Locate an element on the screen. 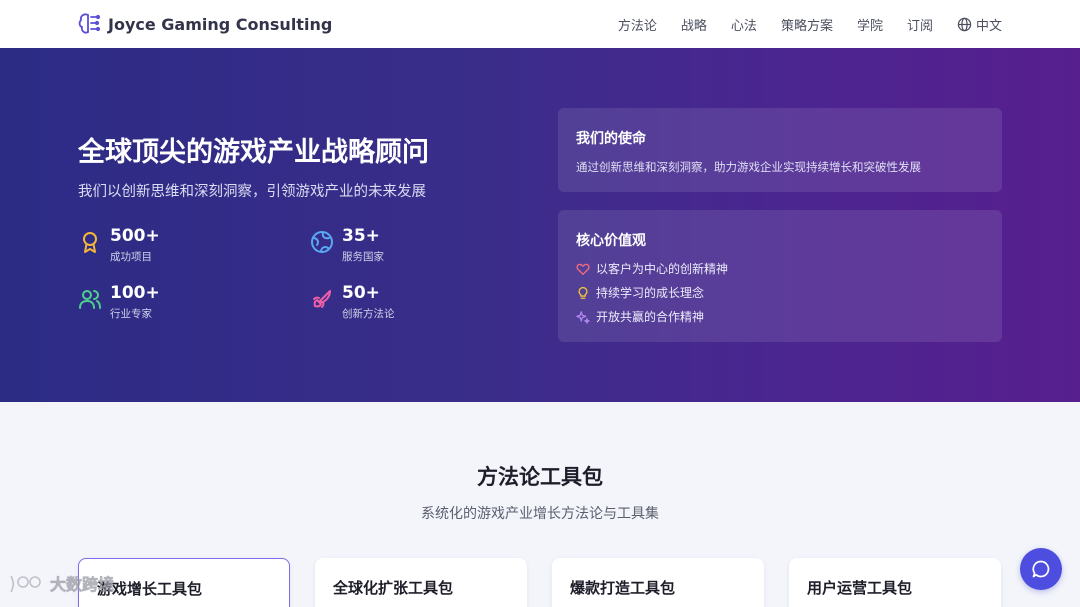 Image resolution: width=1080 pixels, height=607 pixels. chat-bubble-icon is located at coordinates (1041, 569).